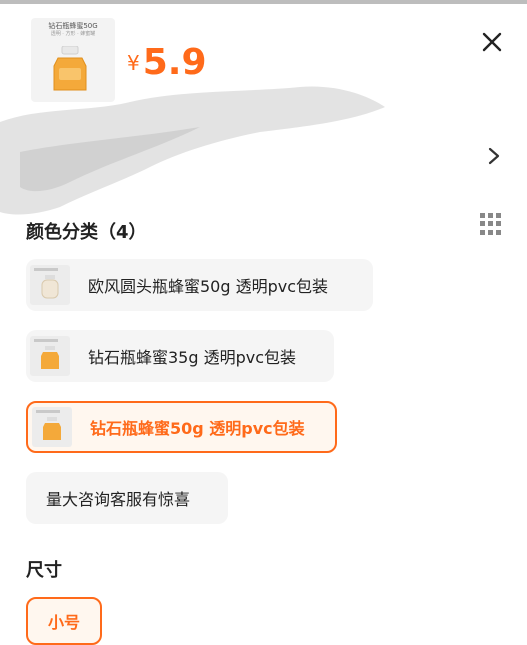 This screenshot has height=645, width=527. What do you see at coordinates (133, 63) in the screenshot?
I see `currency-symbol: ¥` at bounding box center [133, 63].